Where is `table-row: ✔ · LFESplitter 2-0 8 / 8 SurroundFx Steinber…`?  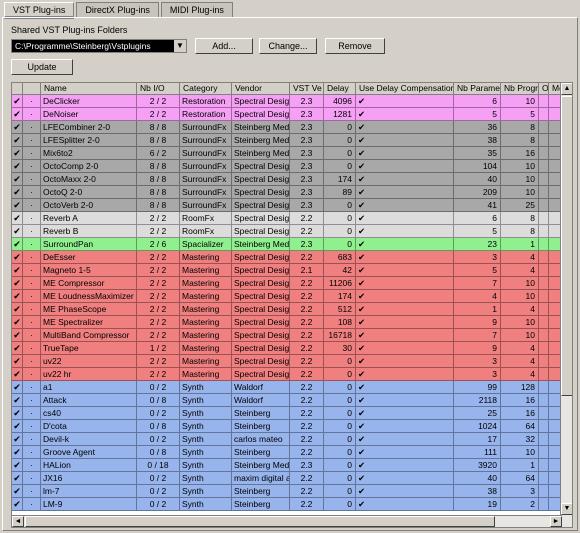 table-row: ✔ · LFESplitter 2-0 8 / 8 SurroundFx Steinber… is located at coordinates (286, 140).